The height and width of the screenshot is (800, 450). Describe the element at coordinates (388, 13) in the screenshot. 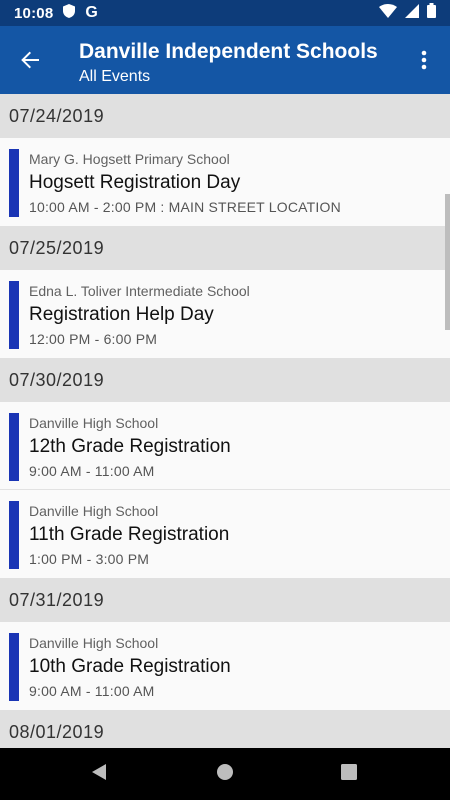

I see `wifi-icon` at that location.